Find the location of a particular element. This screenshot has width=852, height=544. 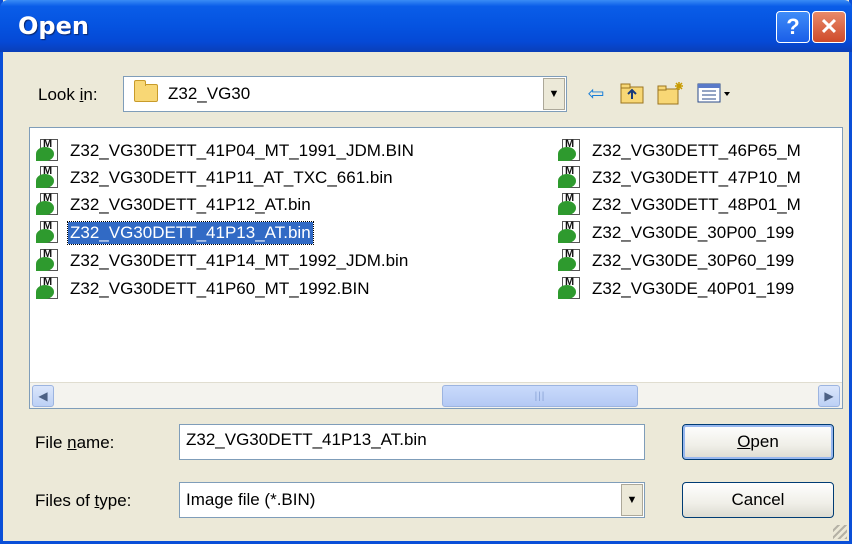

scroll-right-button: ▶ is located at coordinates (829, 396).